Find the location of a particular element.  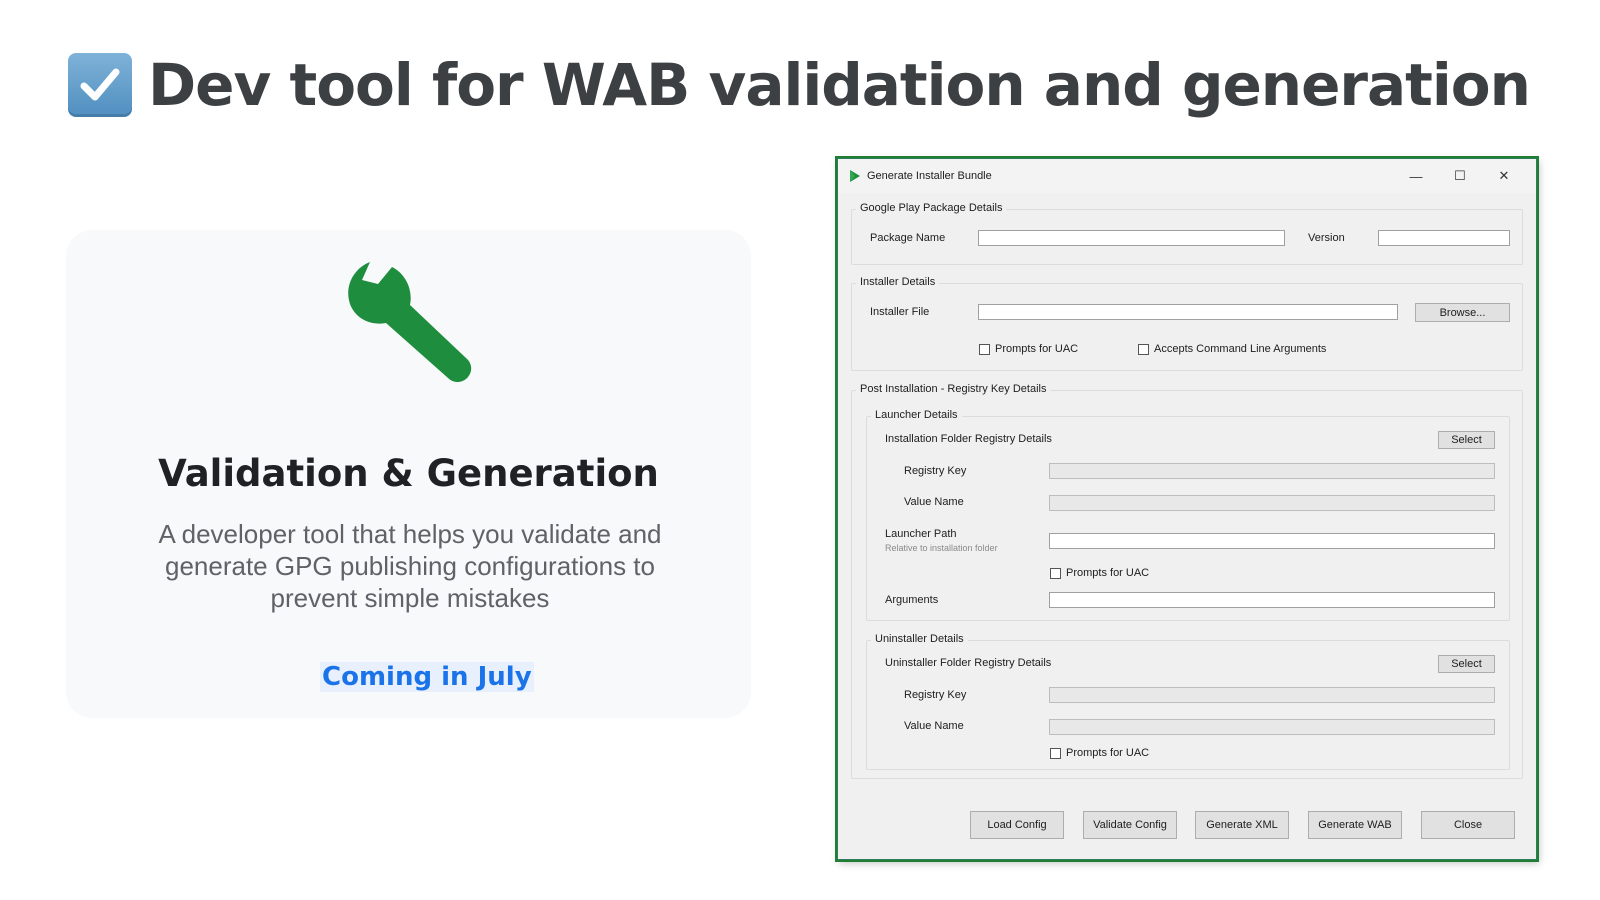

coming-soon-link: Coming in July is located at coordinates (427, 677).